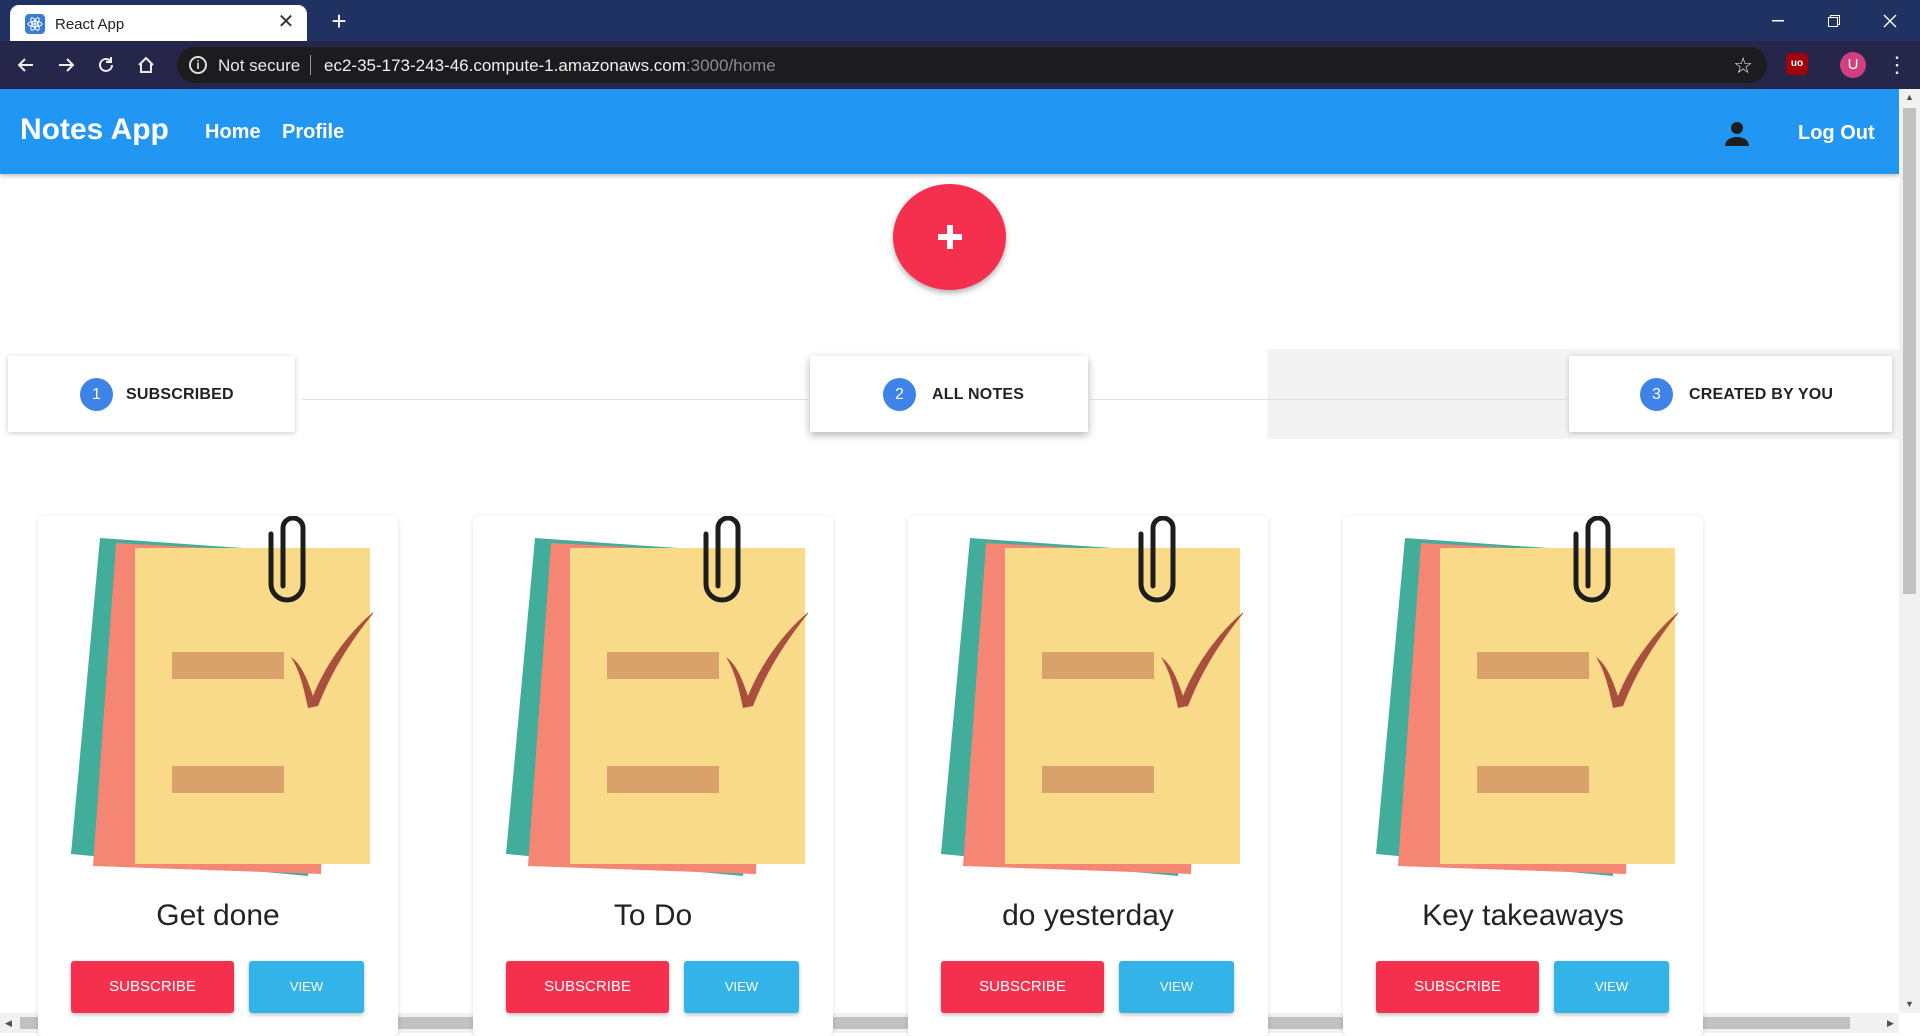 This screenshot has height=1036, width=1920. Describe the element at coordinates (1797, 64) in the screenshot. I see `ublock-extension-icon: uo` at that location.